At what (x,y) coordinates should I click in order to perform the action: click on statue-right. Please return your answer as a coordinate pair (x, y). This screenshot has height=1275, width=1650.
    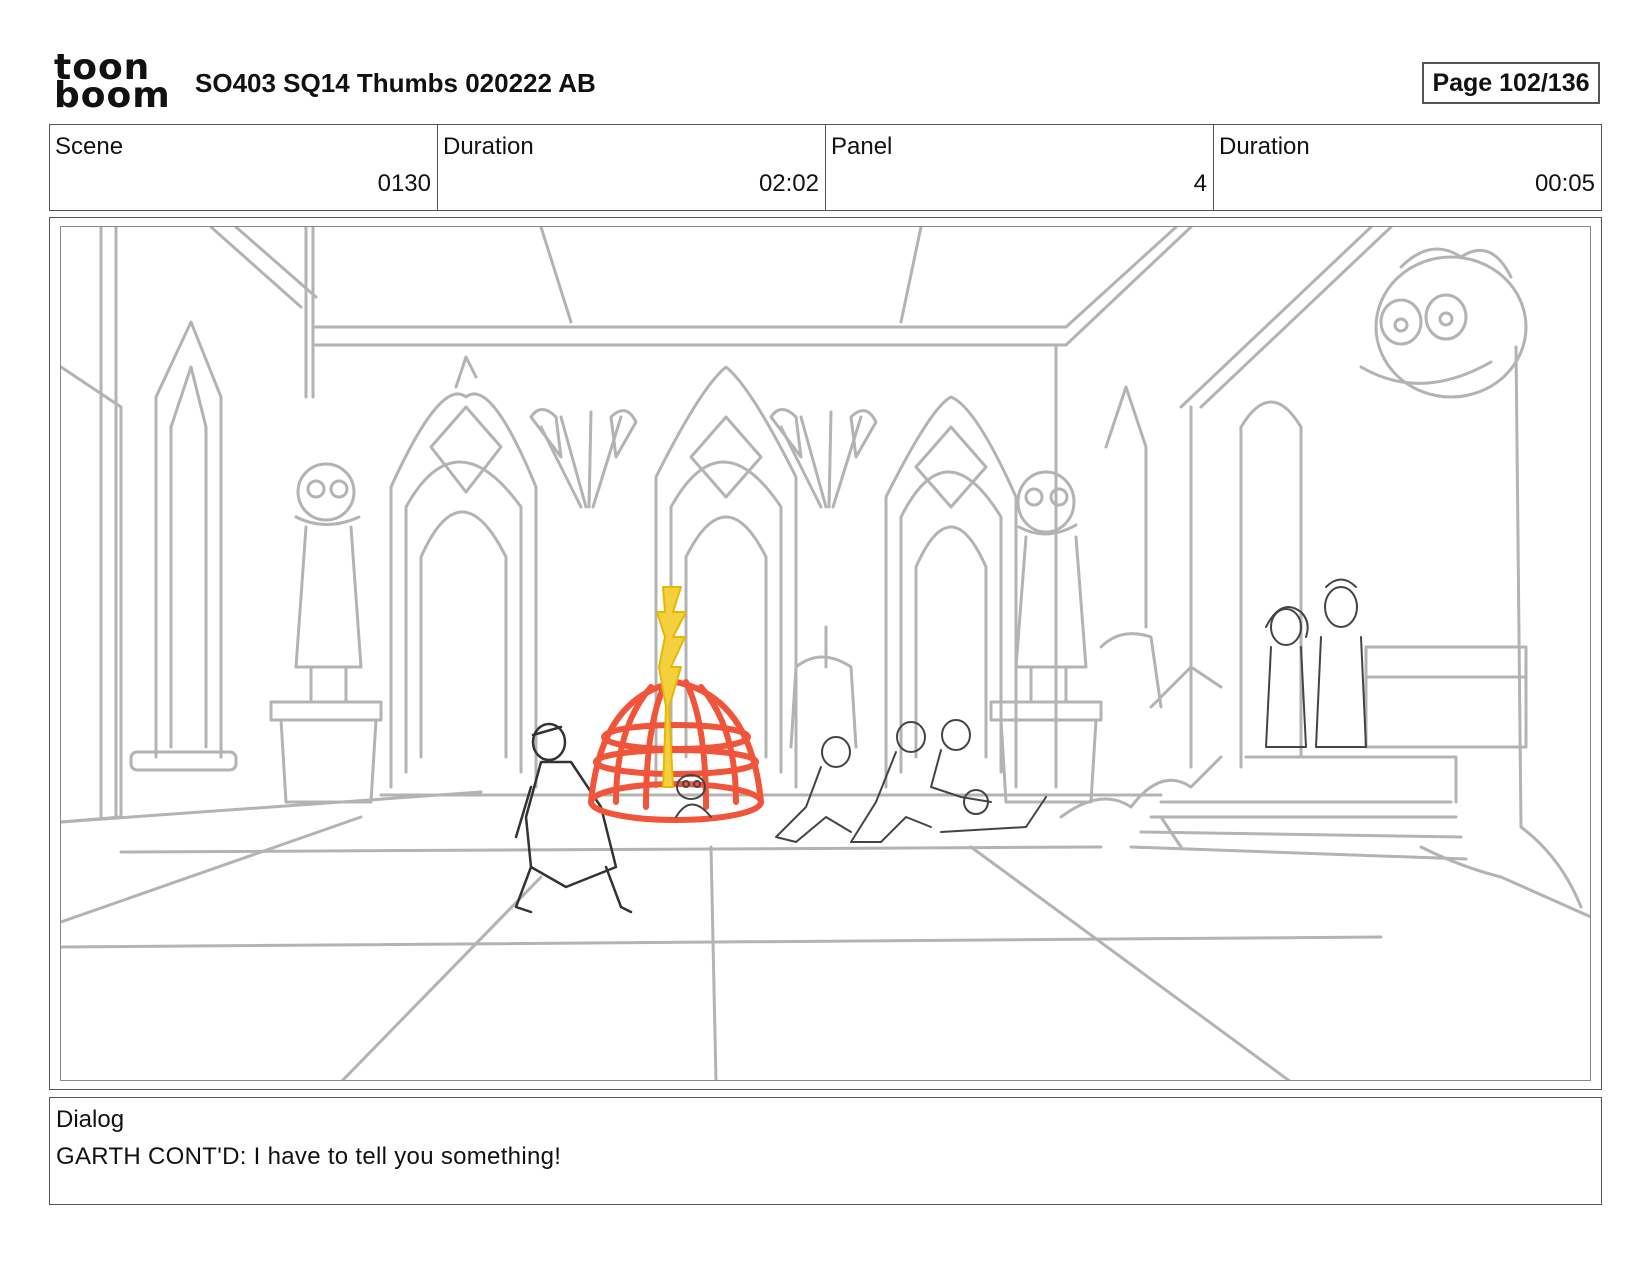
    Looking at the image, I should click on (1046, 637).